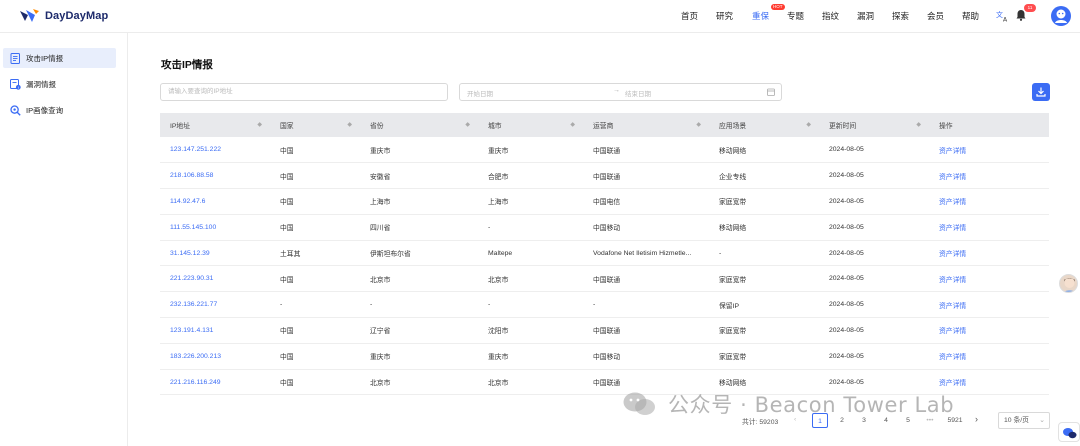 The width and height of the screenshot is (1080, 446). I want to click on column-header-updated: 更新时间 ◆, so click(874, 125).